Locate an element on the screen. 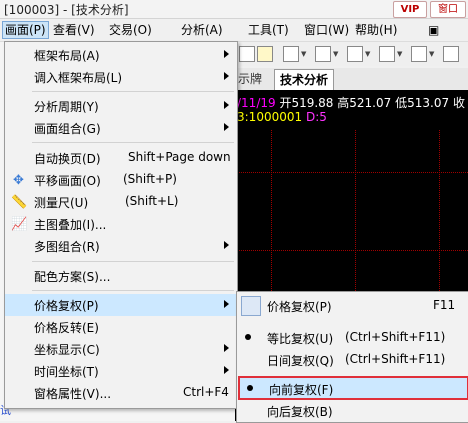  menu-item-ruler: 📏 测量尺(U) (Shift+L) is located at coordinates (121, 202).